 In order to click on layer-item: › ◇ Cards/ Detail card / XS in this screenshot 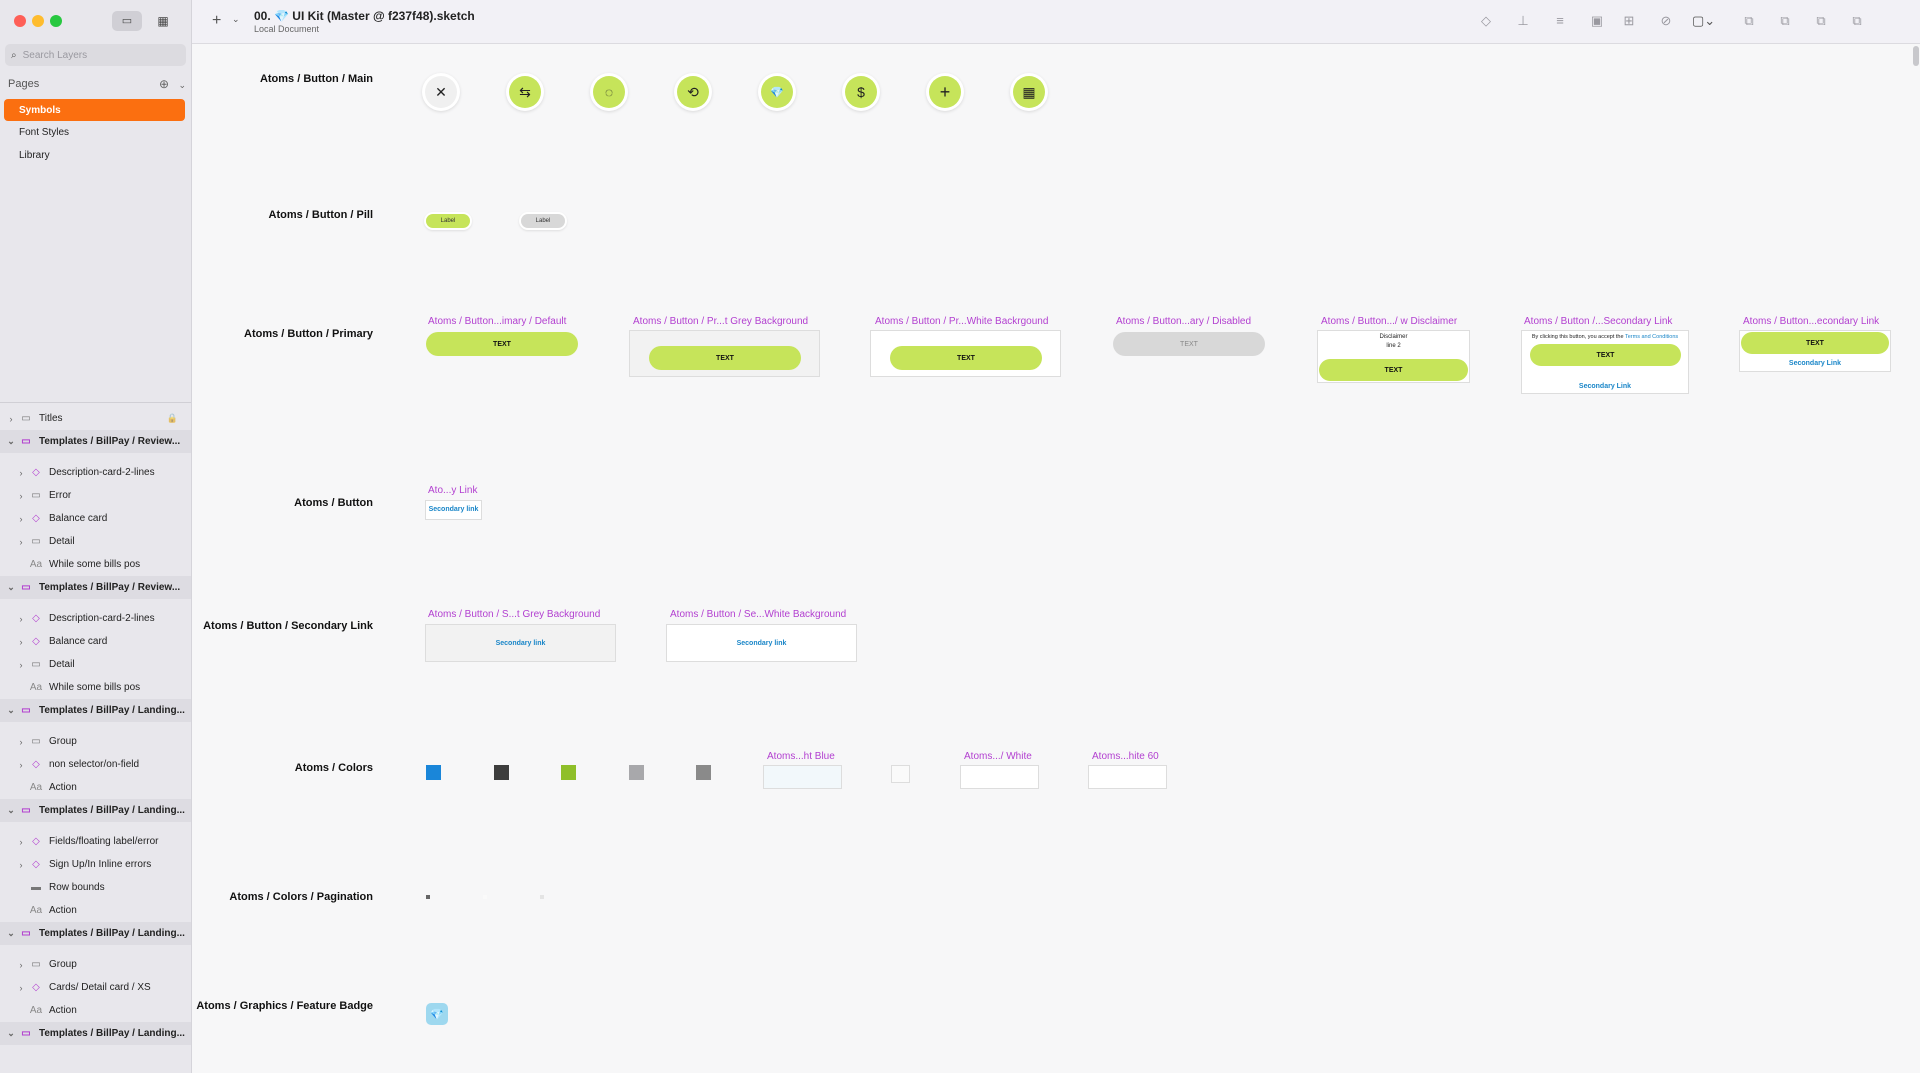, I will do `click(95, 987)`.